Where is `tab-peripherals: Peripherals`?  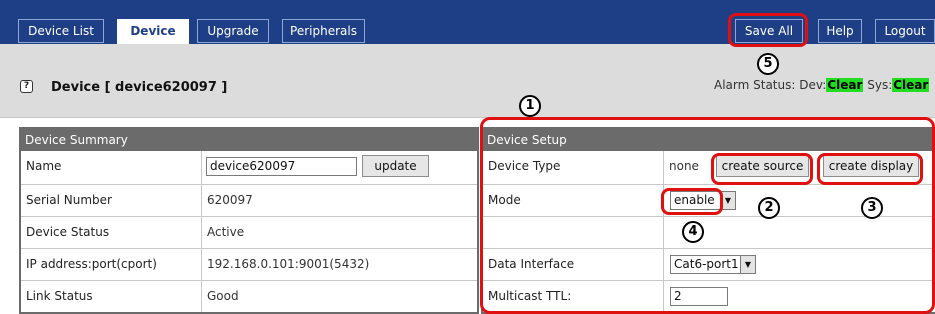 tab-peripherals: Peripherals is located at coordinates (323, 31).